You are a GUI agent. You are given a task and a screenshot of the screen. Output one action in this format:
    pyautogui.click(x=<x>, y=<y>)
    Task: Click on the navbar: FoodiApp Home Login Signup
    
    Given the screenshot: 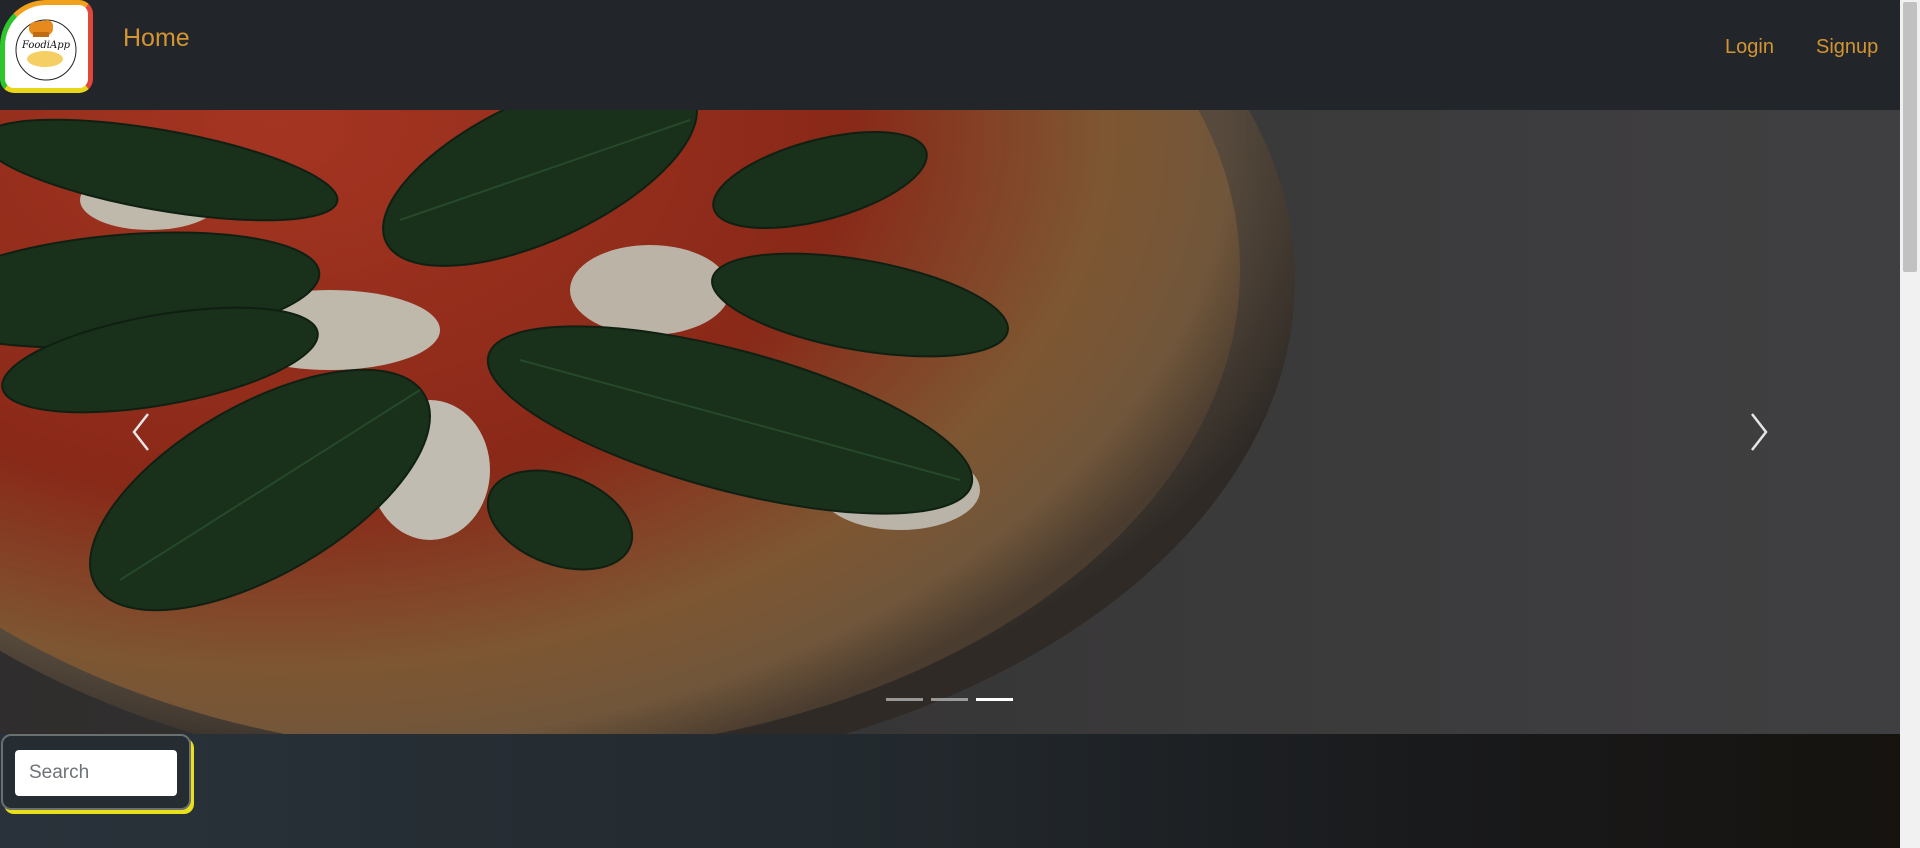 What is the action you would take?
    pyautogui.click(x=950, y=55)
    